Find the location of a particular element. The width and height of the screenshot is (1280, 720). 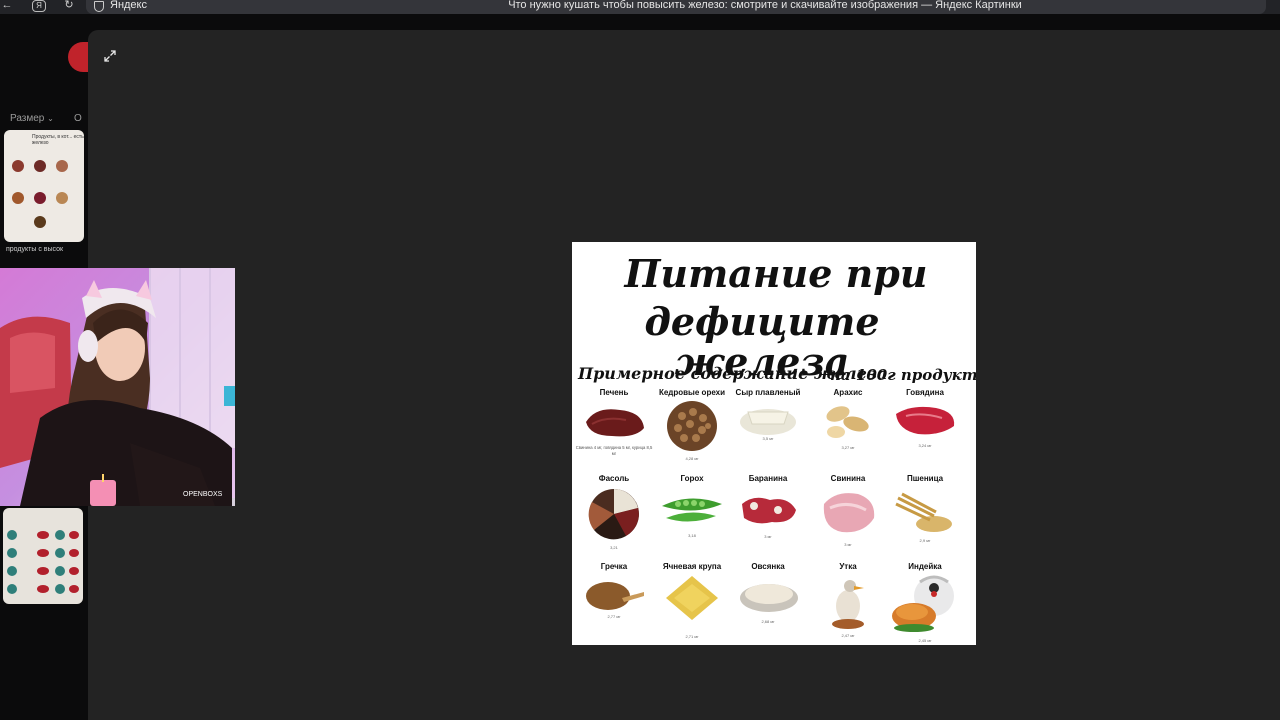

food-name: Арахис is located at coordinates (848, 392).